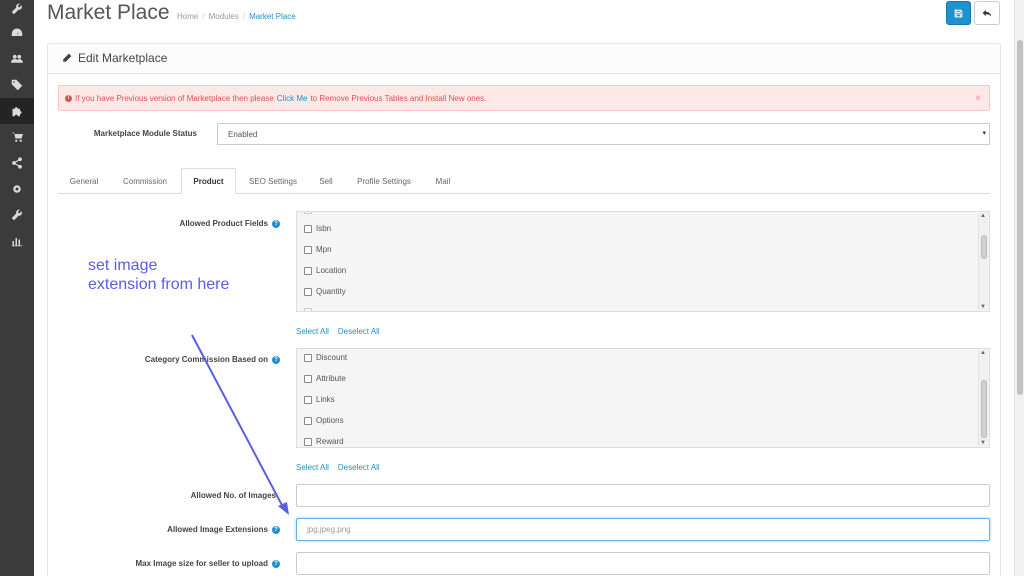 This screenshot has width=1024, height=576. I want to click on checkbox-location: Location, so click(325, 270).